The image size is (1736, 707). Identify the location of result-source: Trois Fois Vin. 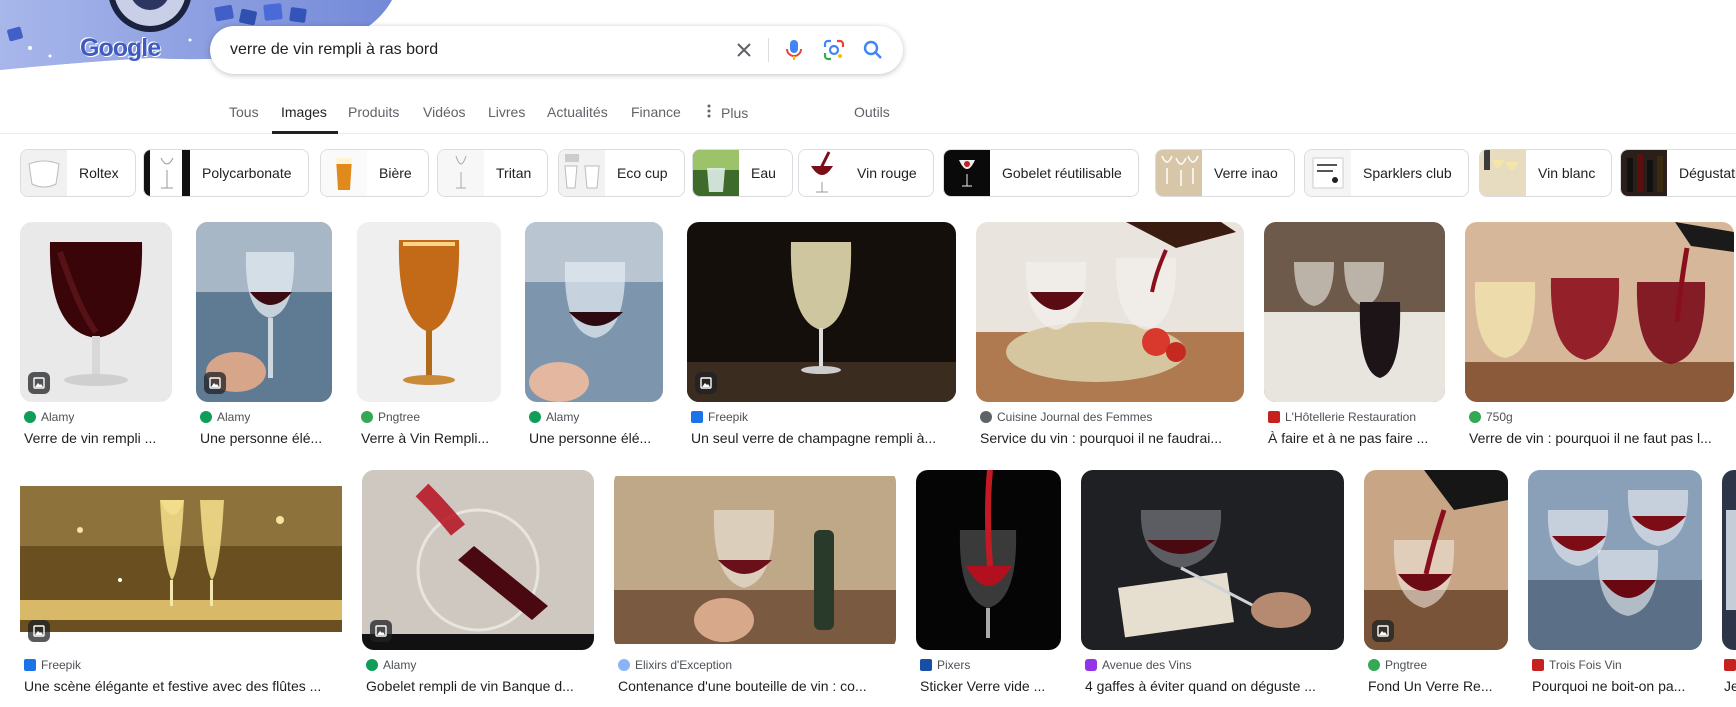
(1577, 665).